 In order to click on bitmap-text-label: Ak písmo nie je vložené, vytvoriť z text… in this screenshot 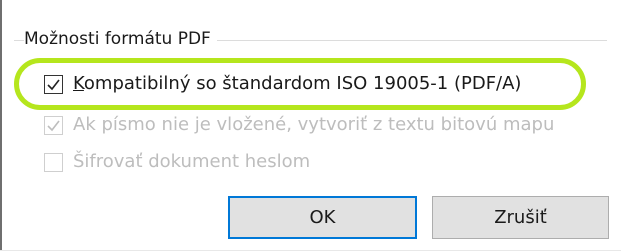, I will do `click(314, 124)`.